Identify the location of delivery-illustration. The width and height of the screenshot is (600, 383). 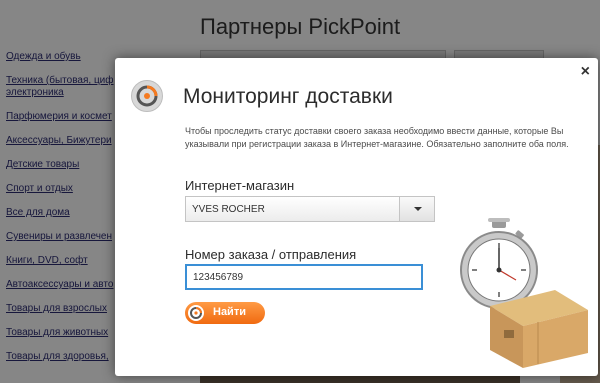
(524, 293).